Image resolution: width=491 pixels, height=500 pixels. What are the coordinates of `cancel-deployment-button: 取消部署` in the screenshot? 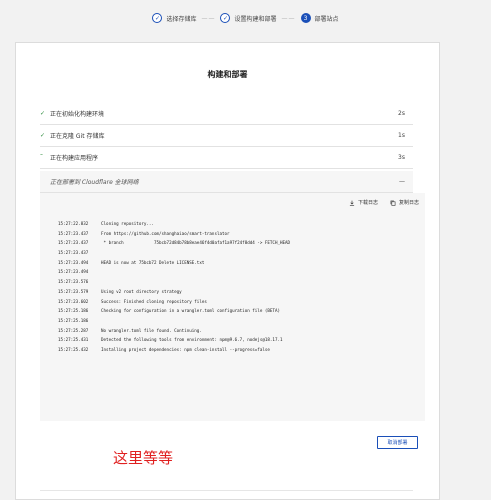 It's located at (397, 442).